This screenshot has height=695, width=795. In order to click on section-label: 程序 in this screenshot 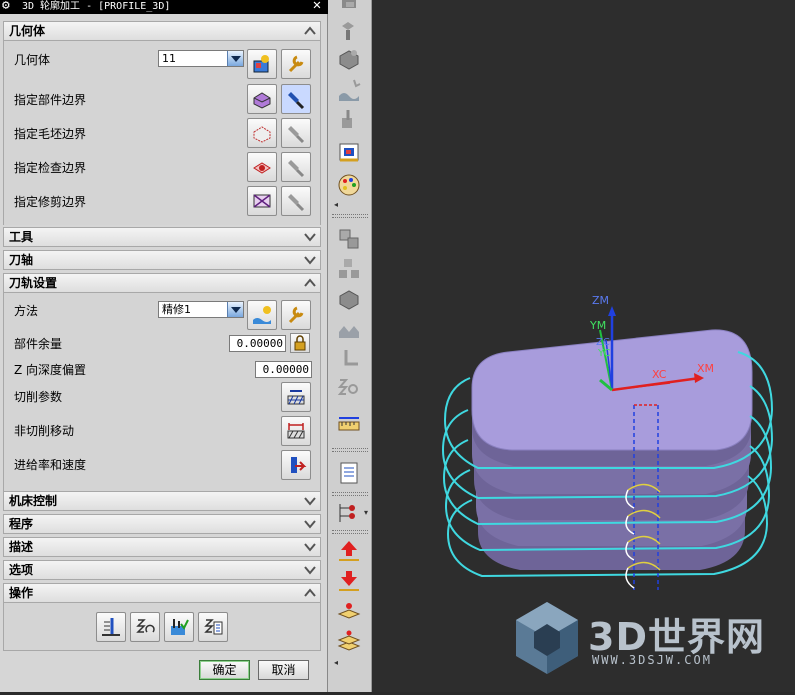, I will do `click(21, 524)`.